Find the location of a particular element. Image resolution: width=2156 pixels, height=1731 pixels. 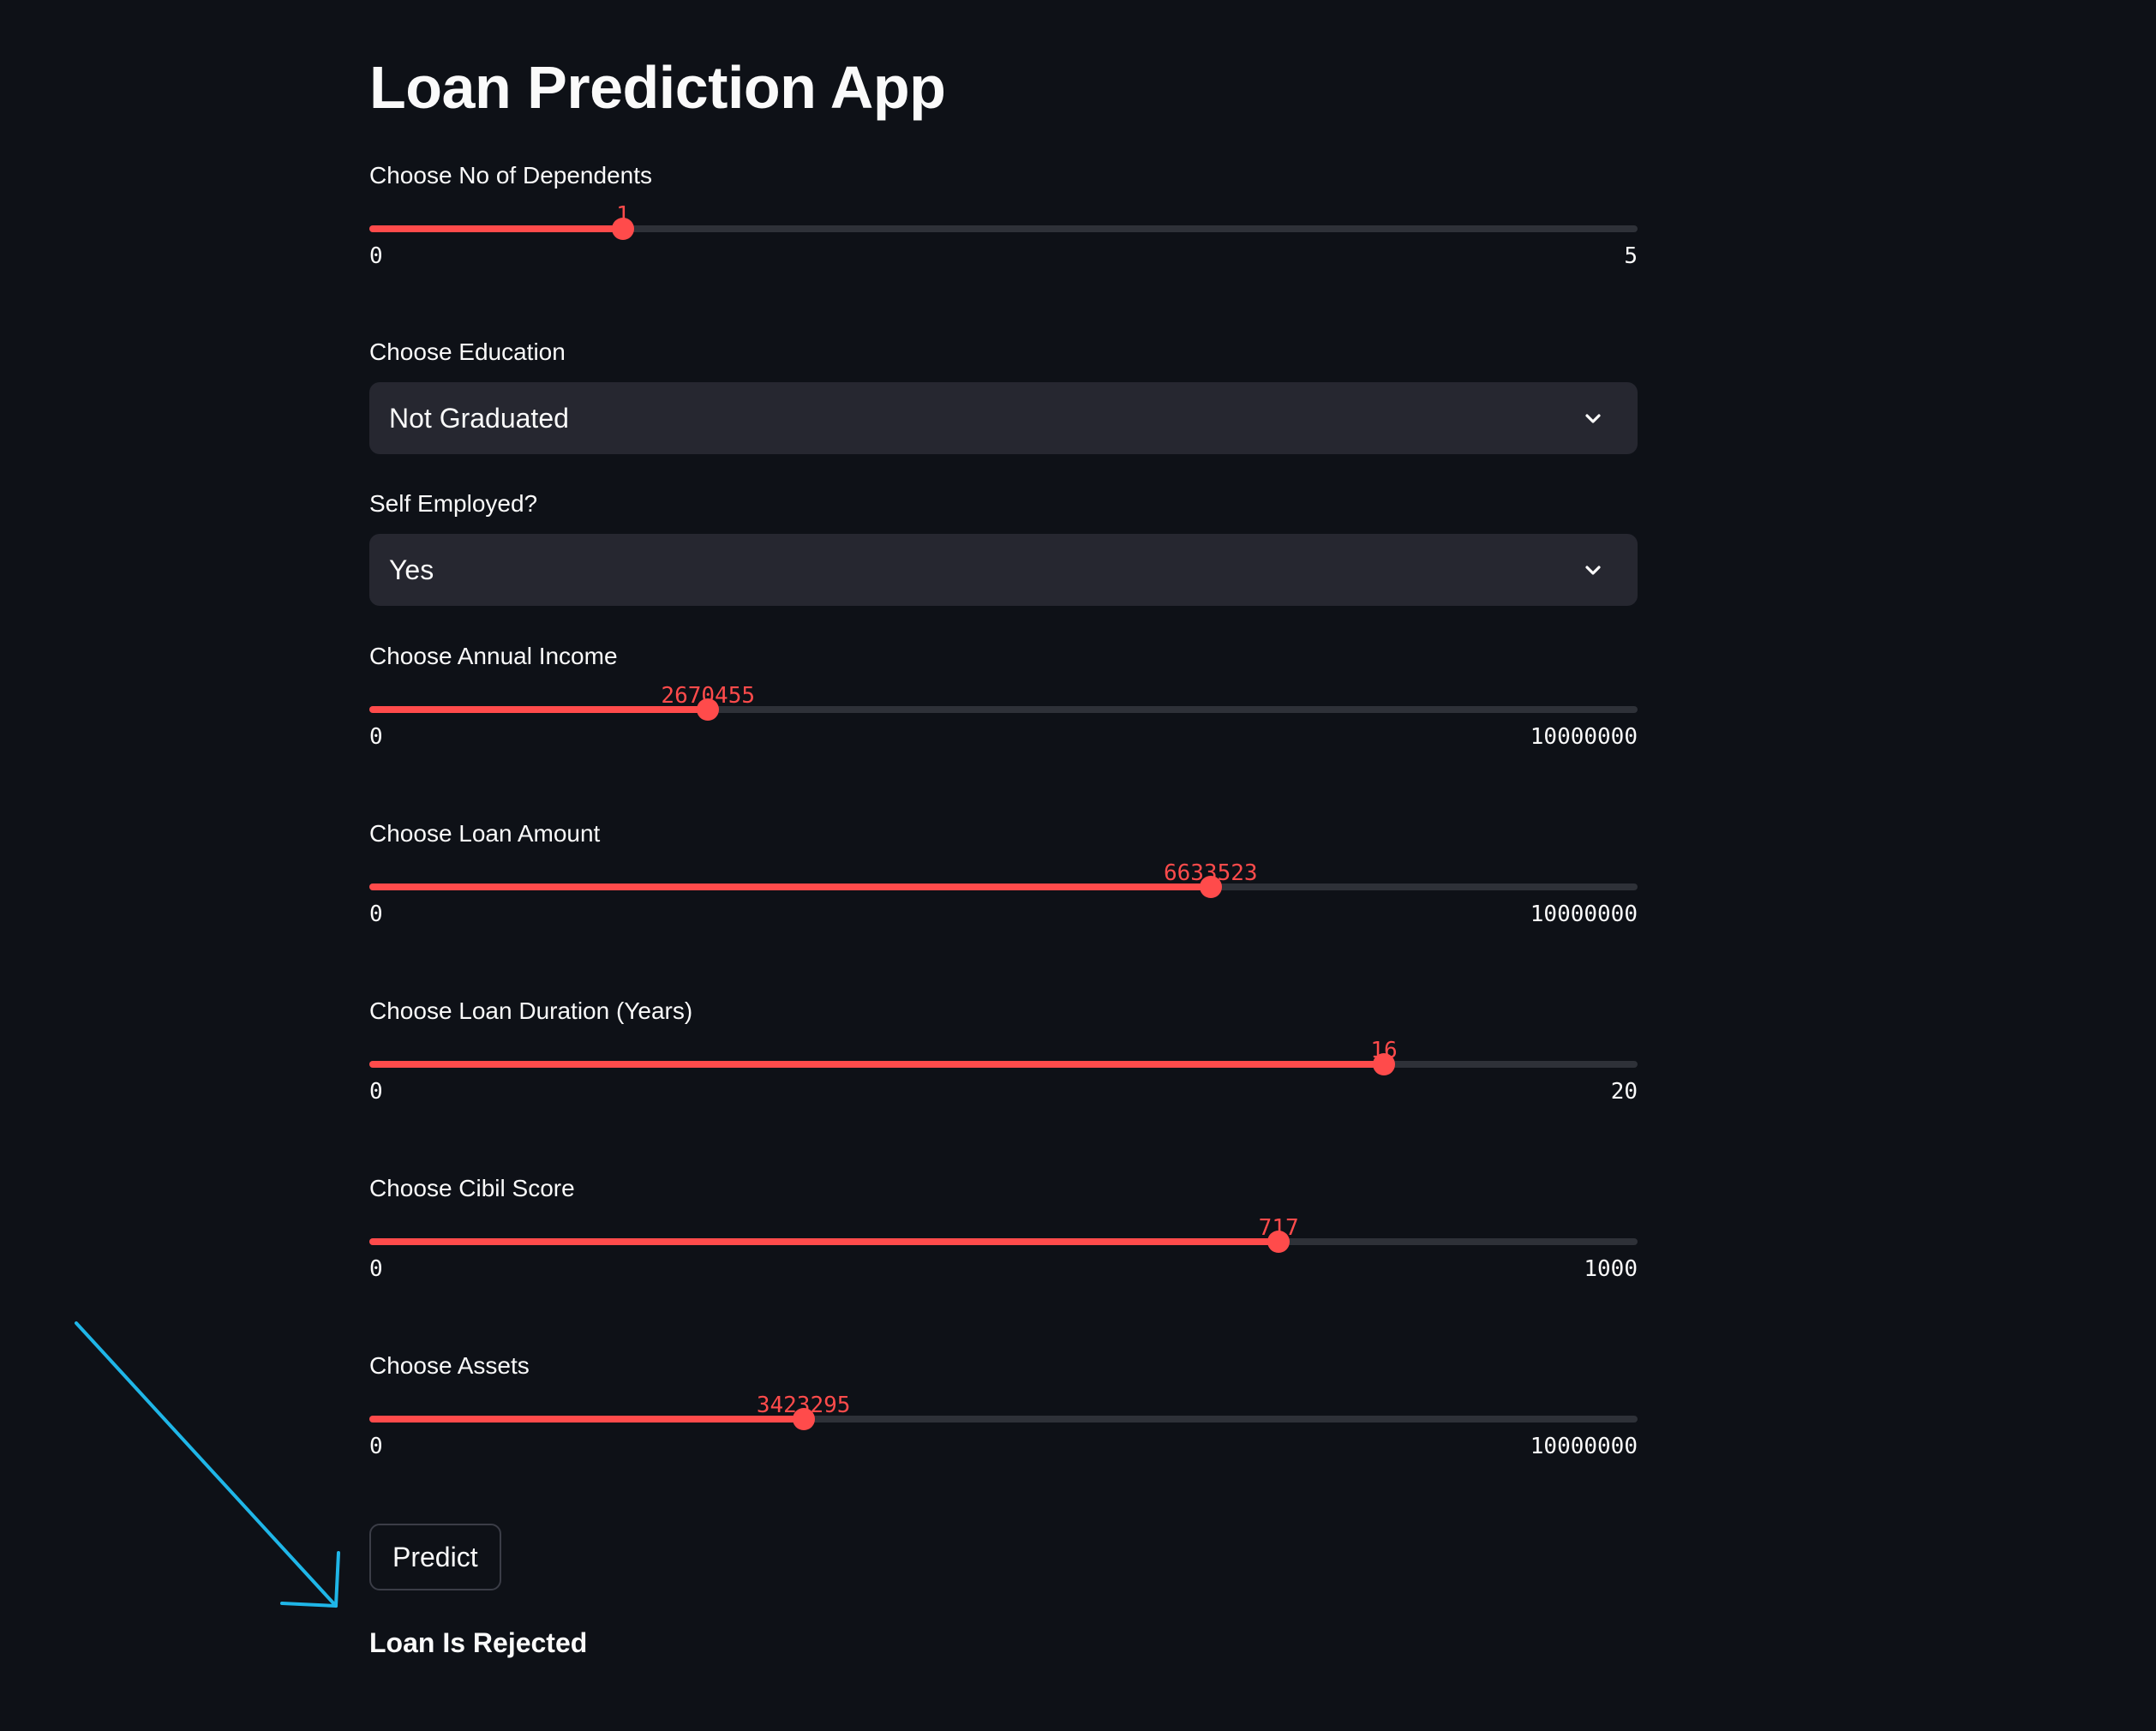

self-employed-select: Yes is located at coordinates (1004, 570).